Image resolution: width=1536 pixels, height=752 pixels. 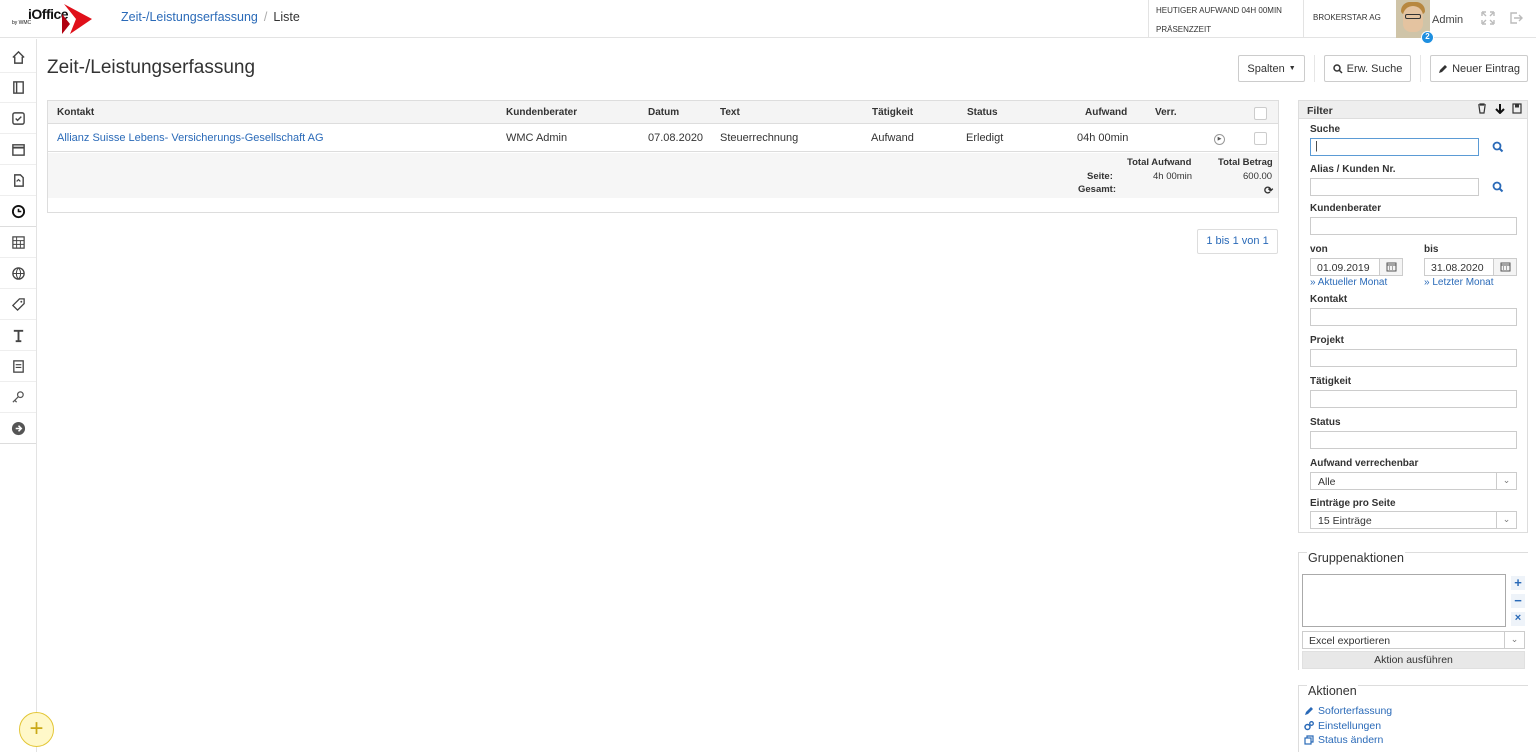 I want to click on copy-icon, so click(x=1309, y=740).